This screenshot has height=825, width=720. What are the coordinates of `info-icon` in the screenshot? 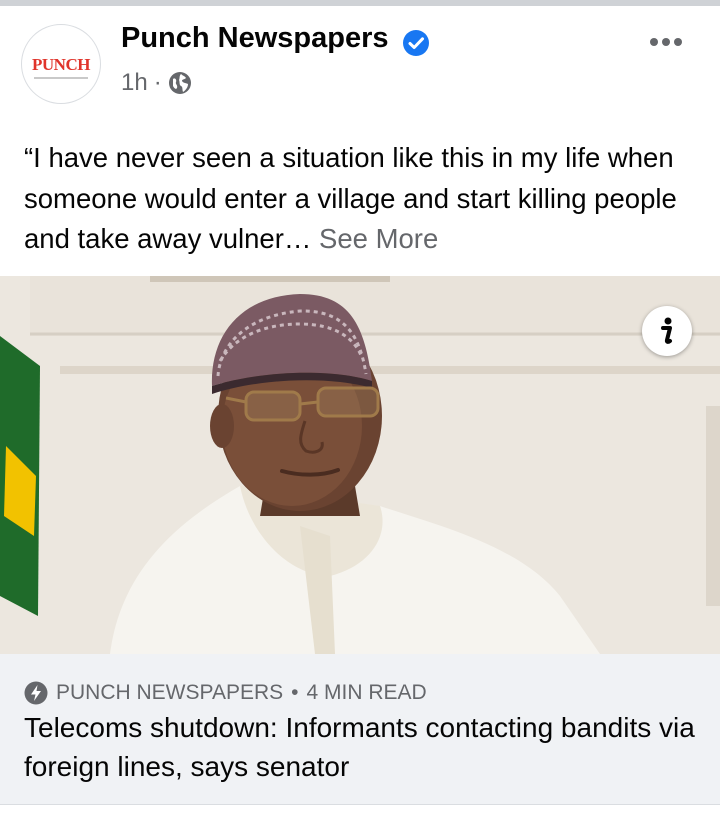 It's located at (667, 331).